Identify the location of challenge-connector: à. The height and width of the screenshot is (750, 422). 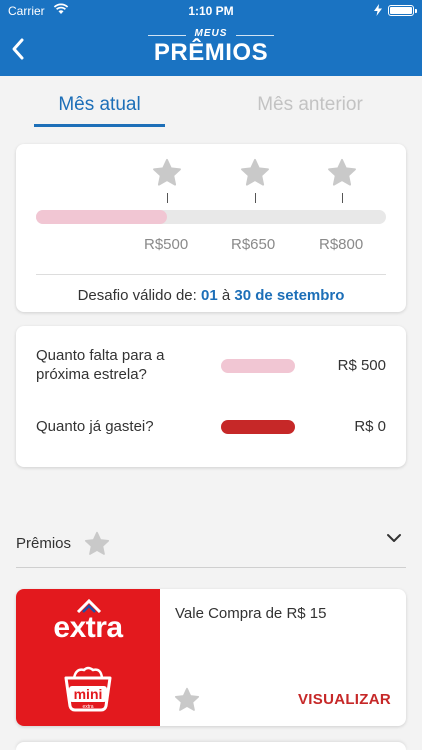
(226, 295).